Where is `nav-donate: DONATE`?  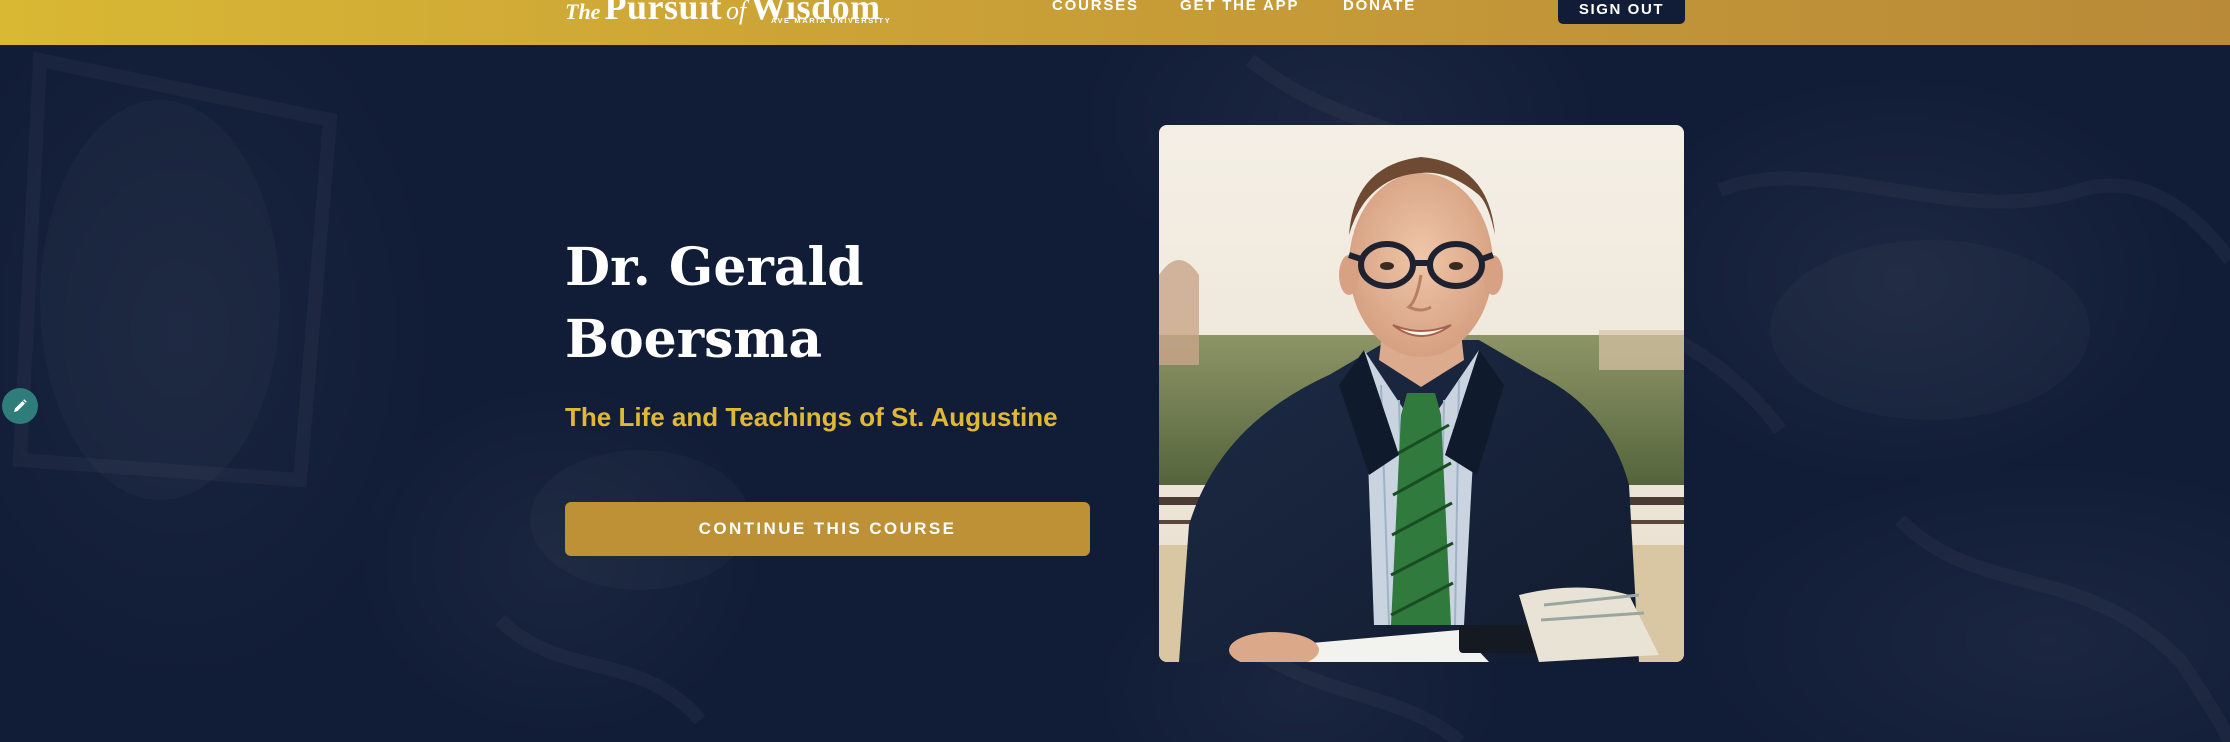
nav-donate: DONATE is located at coordinates (1379, 7).